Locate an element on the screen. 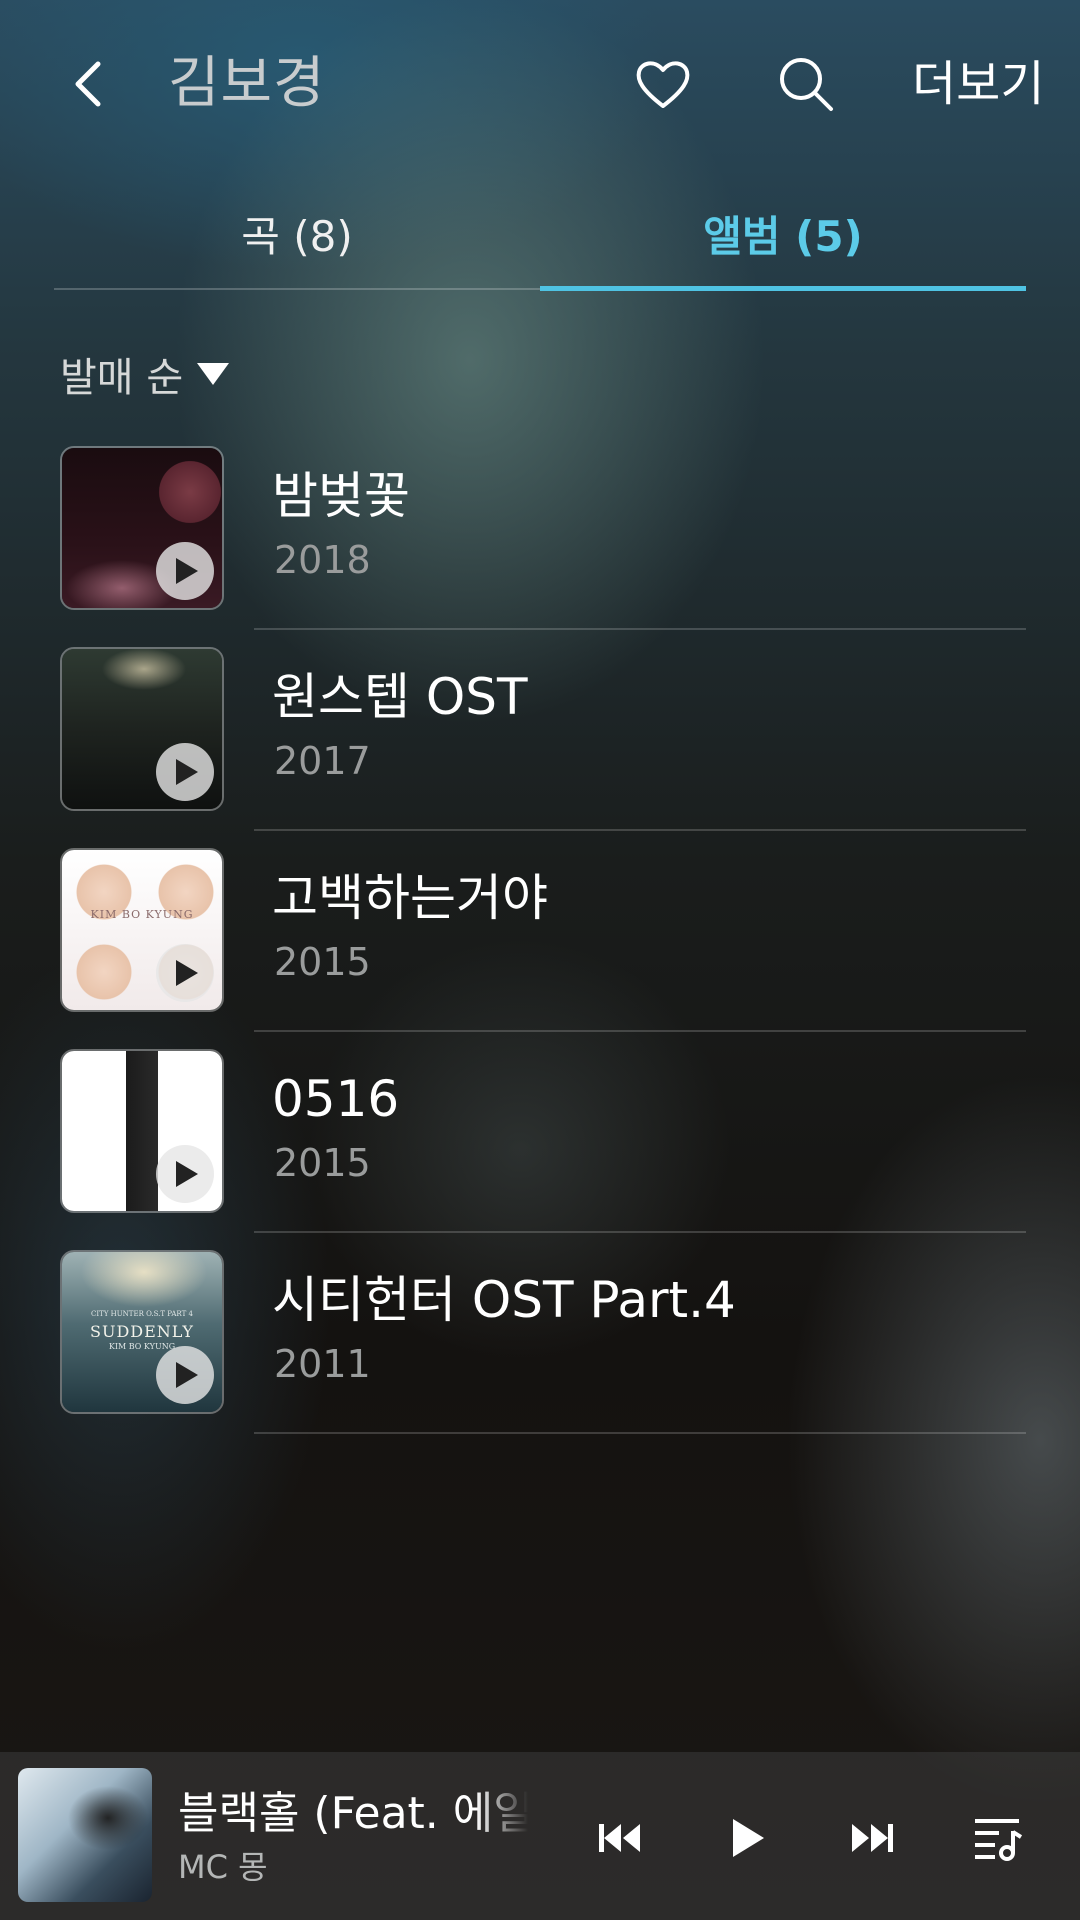 This screenshot has width=1080, height=1920. active-tab-indicator is located at coordinates (783, 288).